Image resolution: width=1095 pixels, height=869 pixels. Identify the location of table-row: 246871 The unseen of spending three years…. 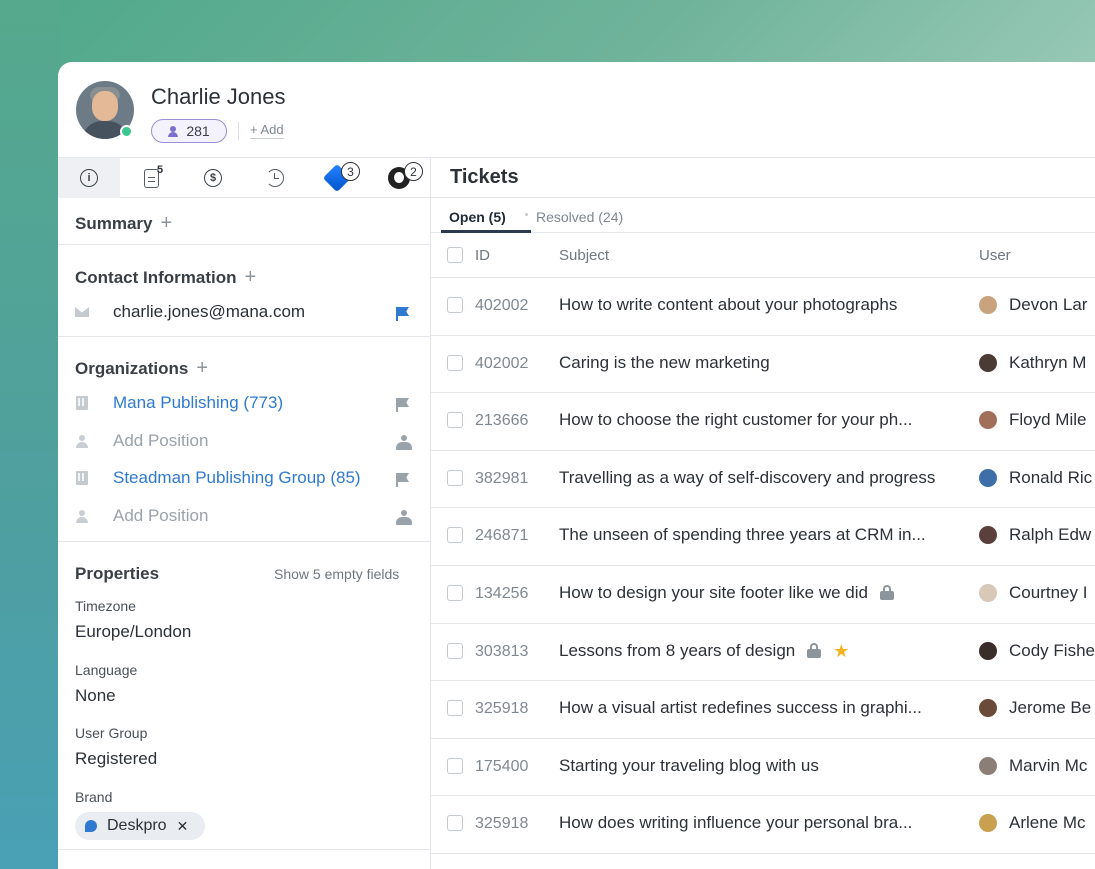
(763, 537).